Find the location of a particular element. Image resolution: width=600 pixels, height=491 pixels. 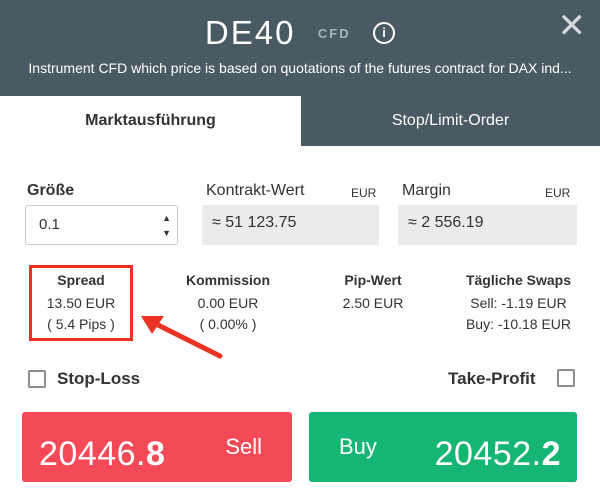

swap-sell: Sell: -1.19 EUR is located at coordinates (518, 303).